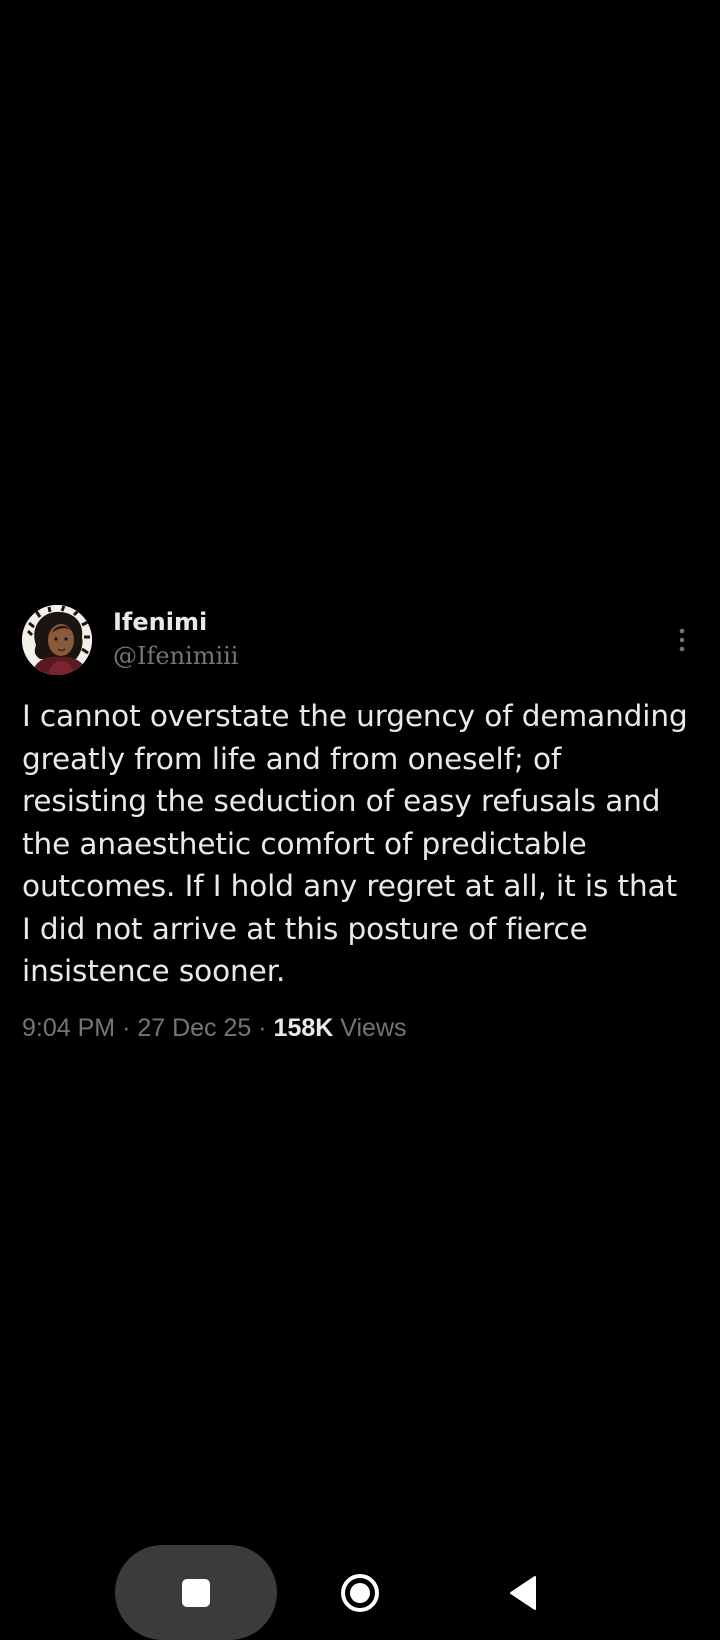  Describe the element at coordinates (175, 656) in the screenshot. I see `user-handle: @Ifenimiii` at that location.